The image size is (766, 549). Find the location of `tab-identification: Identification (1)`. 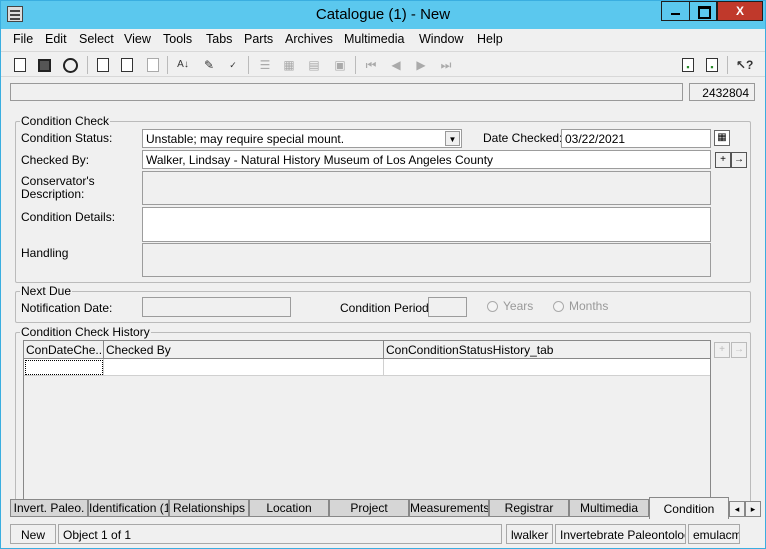

tab-identification: Identification (1) is located at coordinates (128, 508).